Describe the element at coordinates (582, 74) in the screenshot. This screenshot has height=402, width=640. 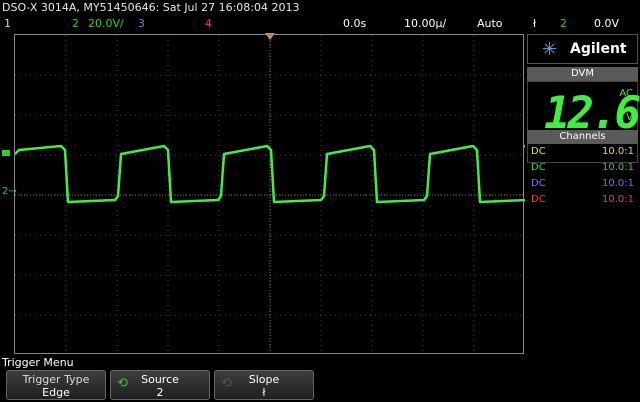
I see `dvm-header: DVM` at that location.